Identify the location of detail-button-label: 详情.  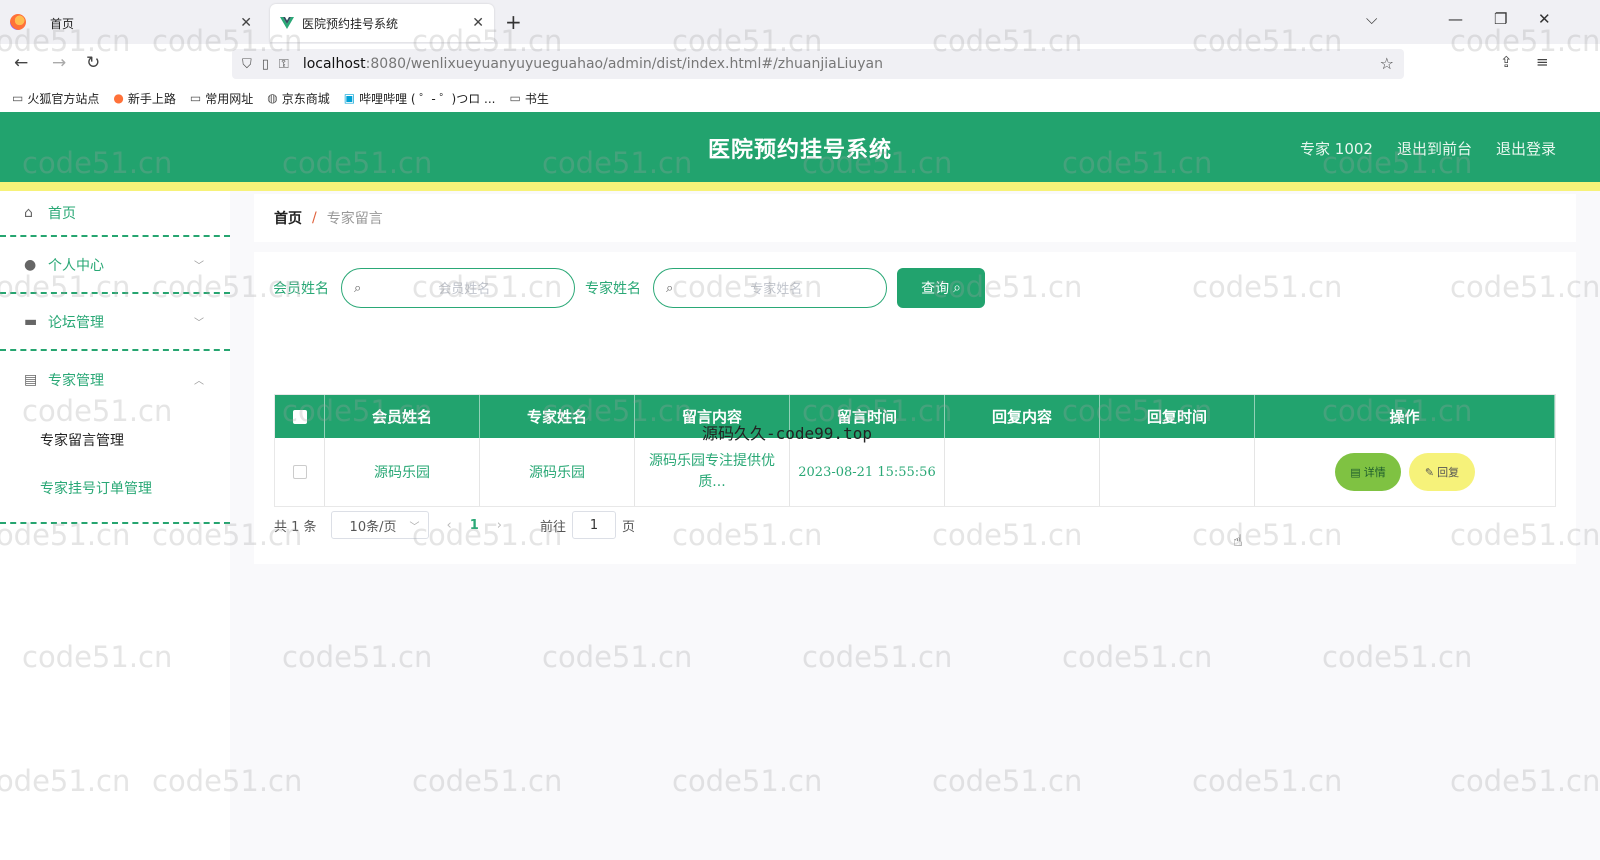
(1374, 472).